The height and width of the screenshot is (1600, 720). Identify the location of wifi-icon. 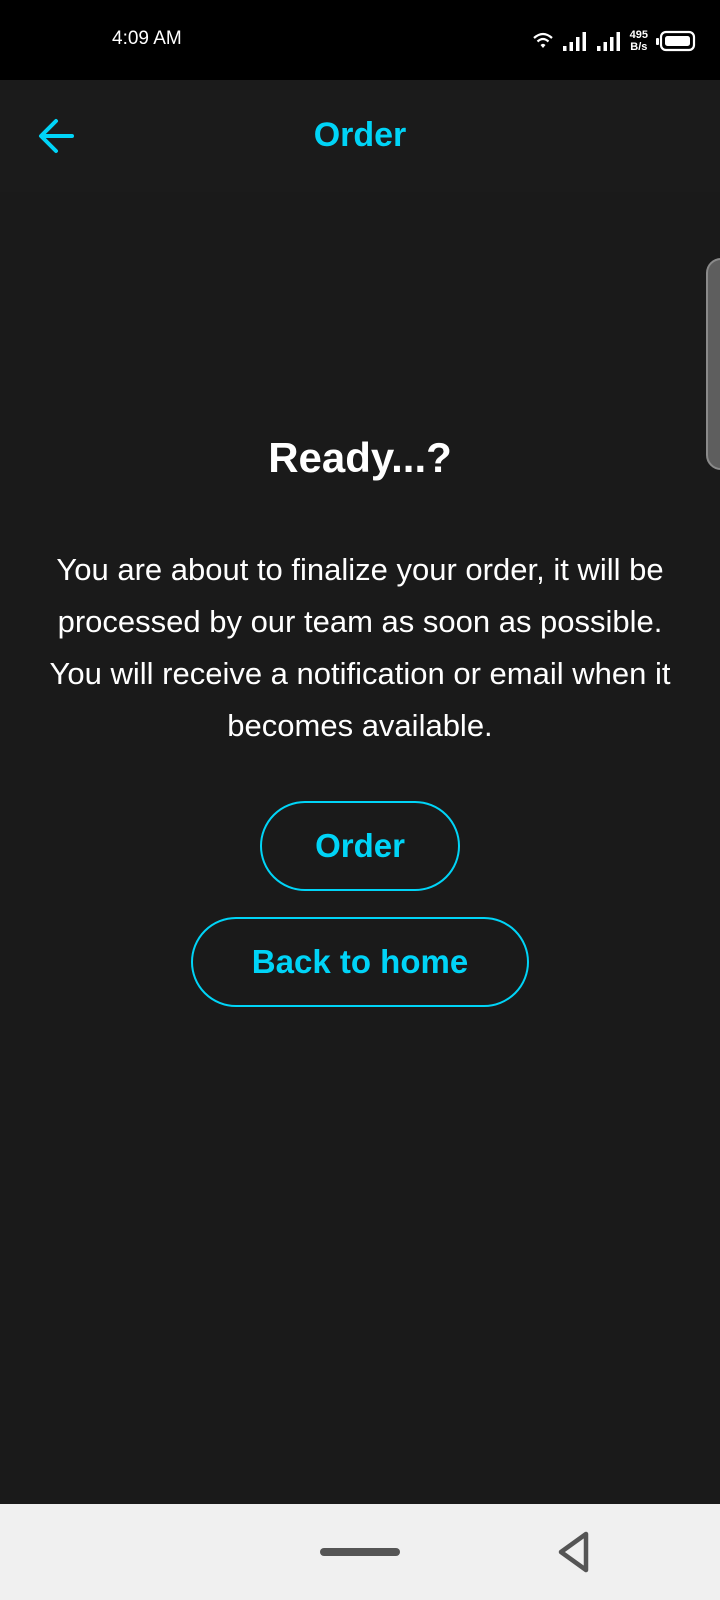
(542, 40).